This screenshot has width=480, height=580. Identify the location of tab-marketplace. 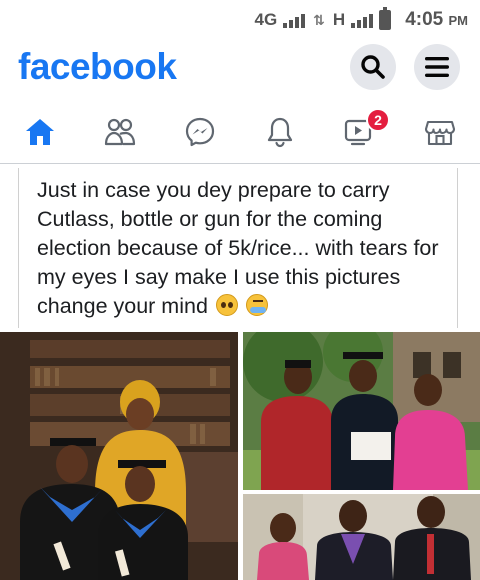
(440, 131).